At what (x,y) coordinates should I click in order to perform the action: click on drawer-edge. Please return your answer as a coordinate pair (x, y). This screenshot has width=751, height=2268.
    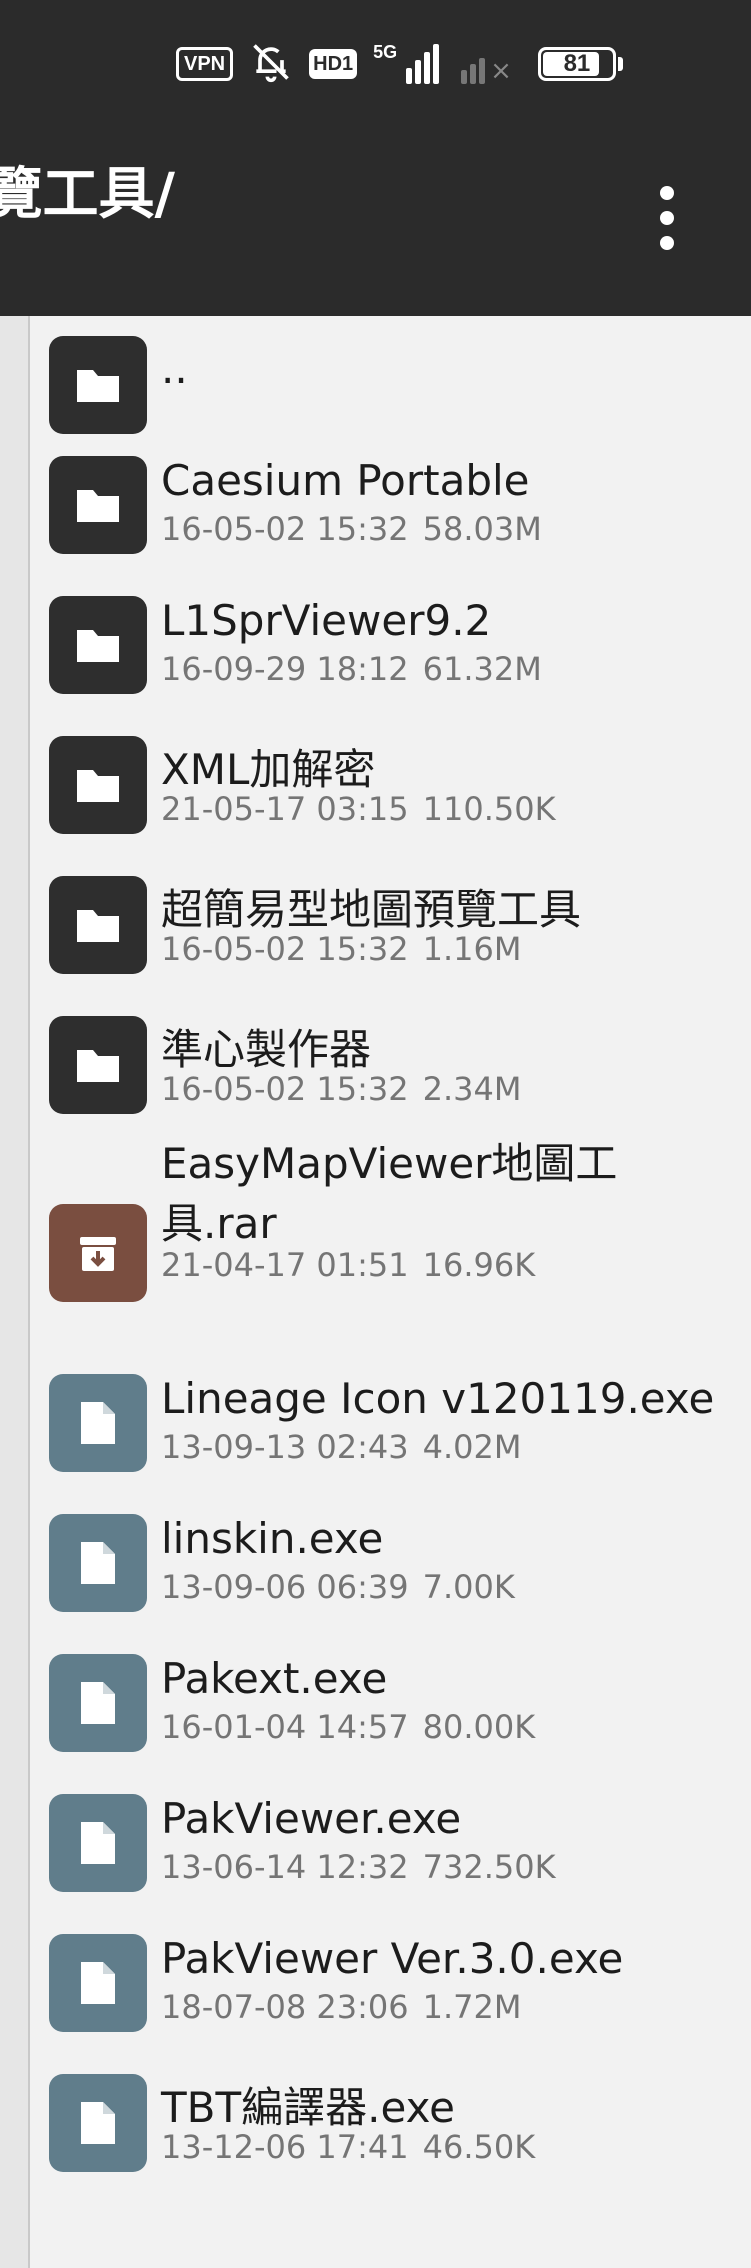
    Looking at the image, I should click on (15, 1292).